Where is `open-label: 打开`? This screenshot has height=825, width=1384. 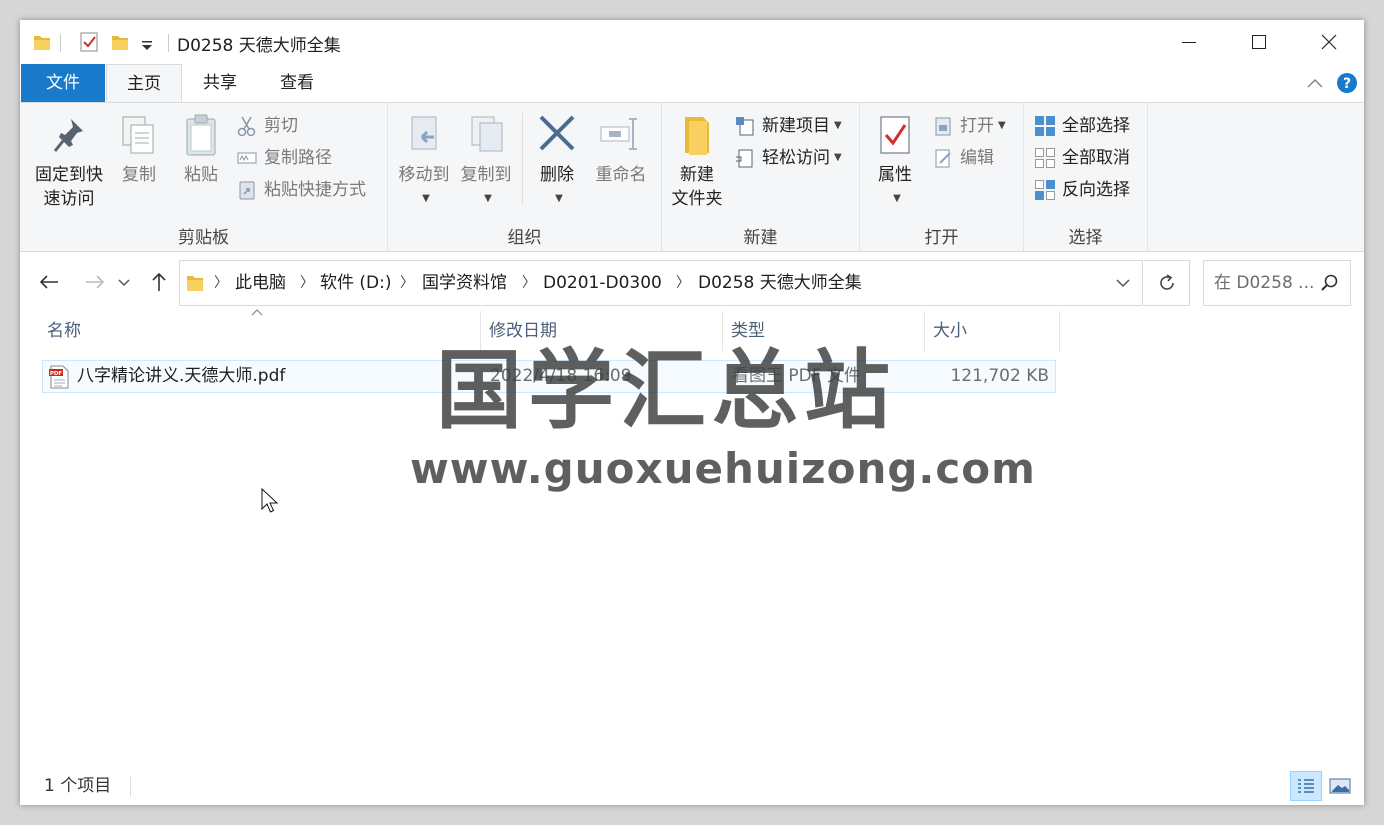
open-label: 打开 is located at coordinates (977, 126).